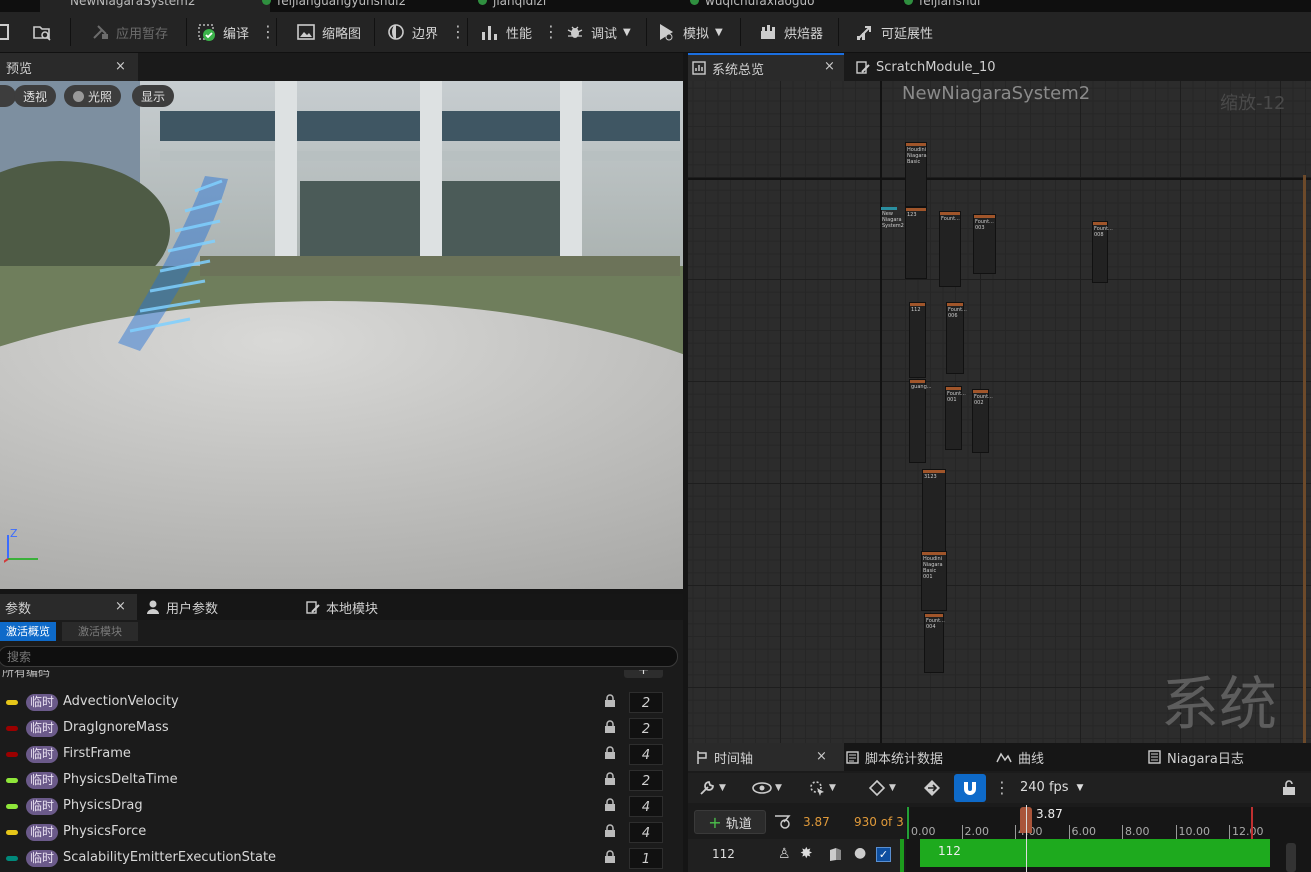  I want to click on param-name: FirstFrame, so click(97, 753).